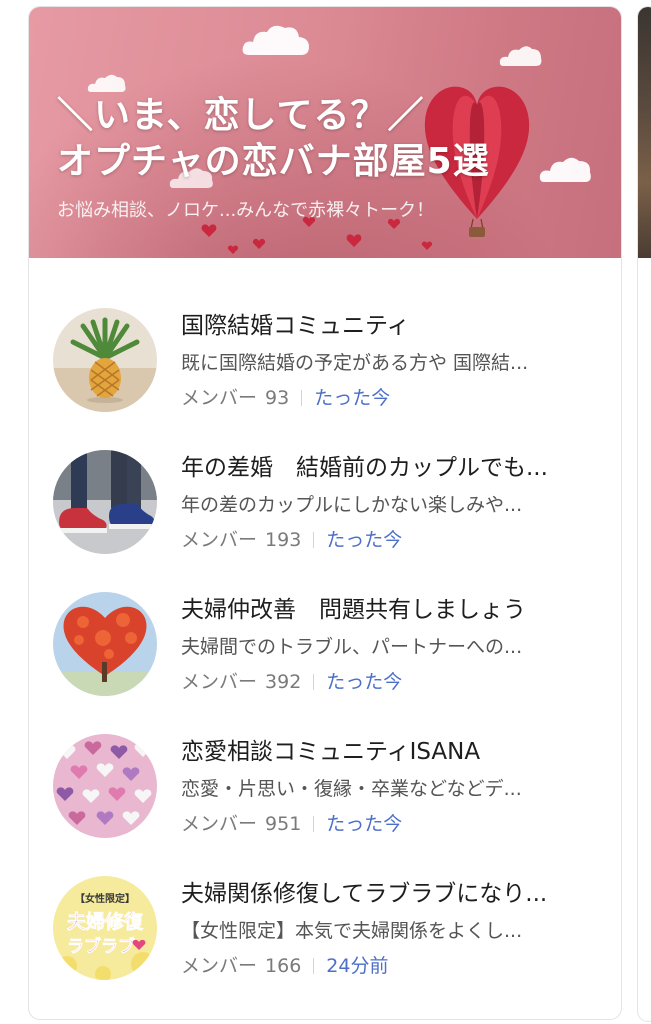  What do you see at coordinates (295, 326) in the screenshot?
I see `room-title: 国際結婚コミュニティ` at bounding box center [295, 326].